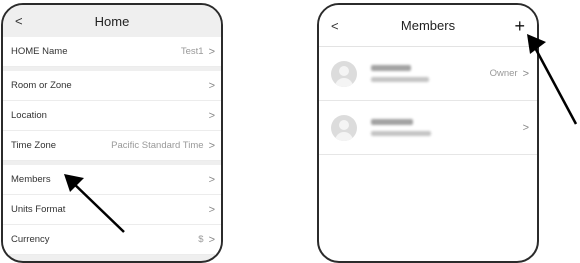 The height and width of the screenshot is (263, 580). I want to click on row-value-wrap: Pacific Standard Time >, so click(163, 146).